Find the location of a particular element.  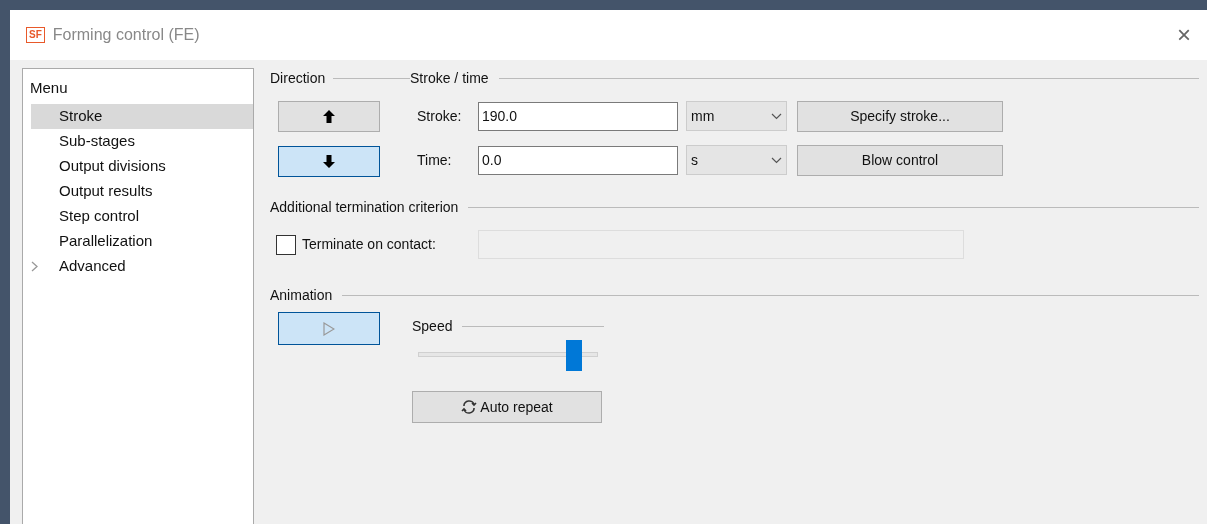

slider-thumb is located at coordinates (573, 355).